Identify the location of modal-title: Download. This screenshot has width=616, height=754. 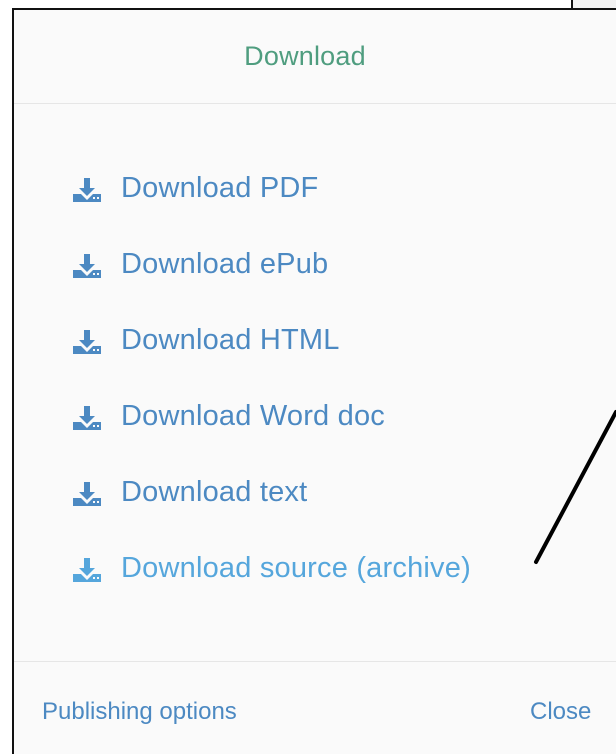
(305, 56).